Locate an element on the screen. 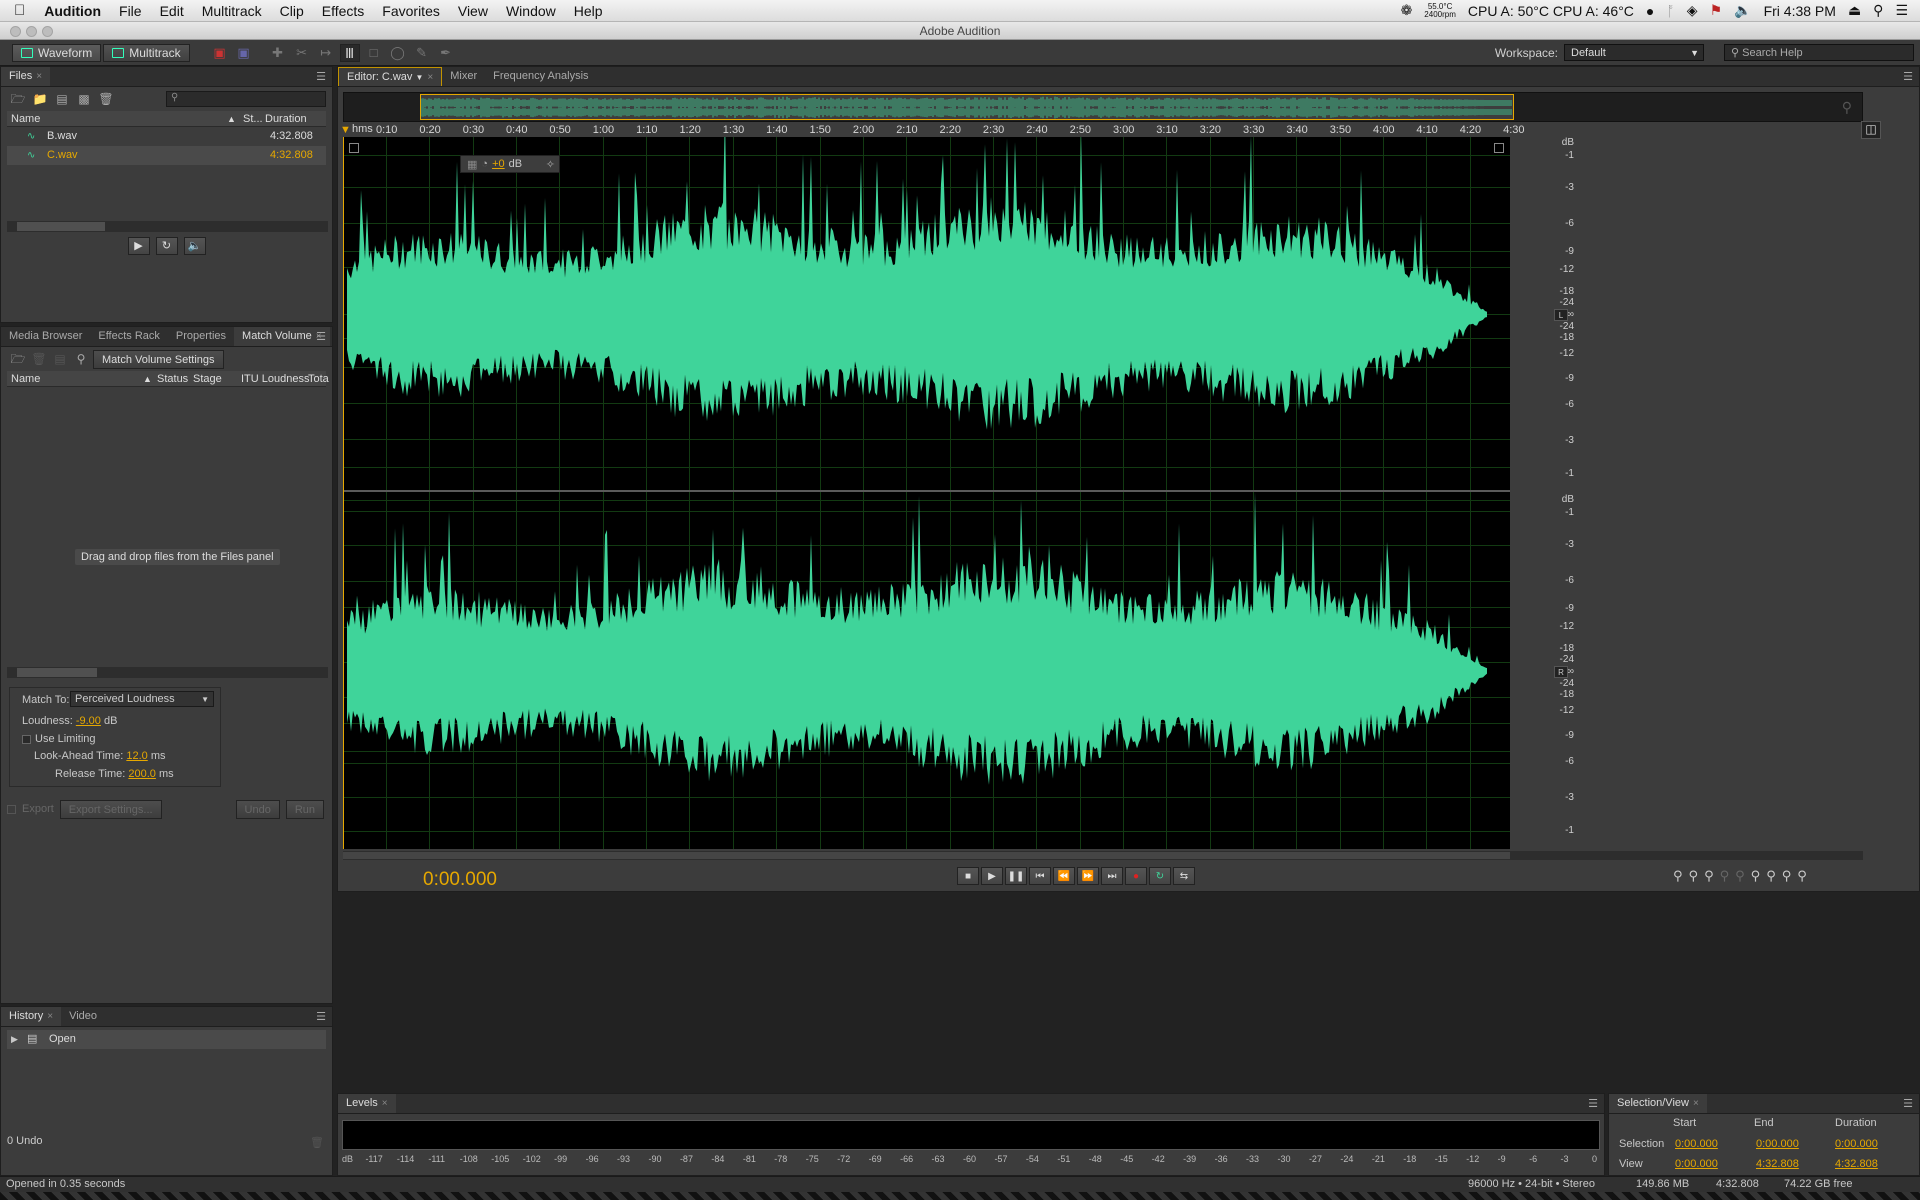 This screenshot has height=1200, width=1920. view-duration: 4:32.808 is located at coordinates (1856, 1164).